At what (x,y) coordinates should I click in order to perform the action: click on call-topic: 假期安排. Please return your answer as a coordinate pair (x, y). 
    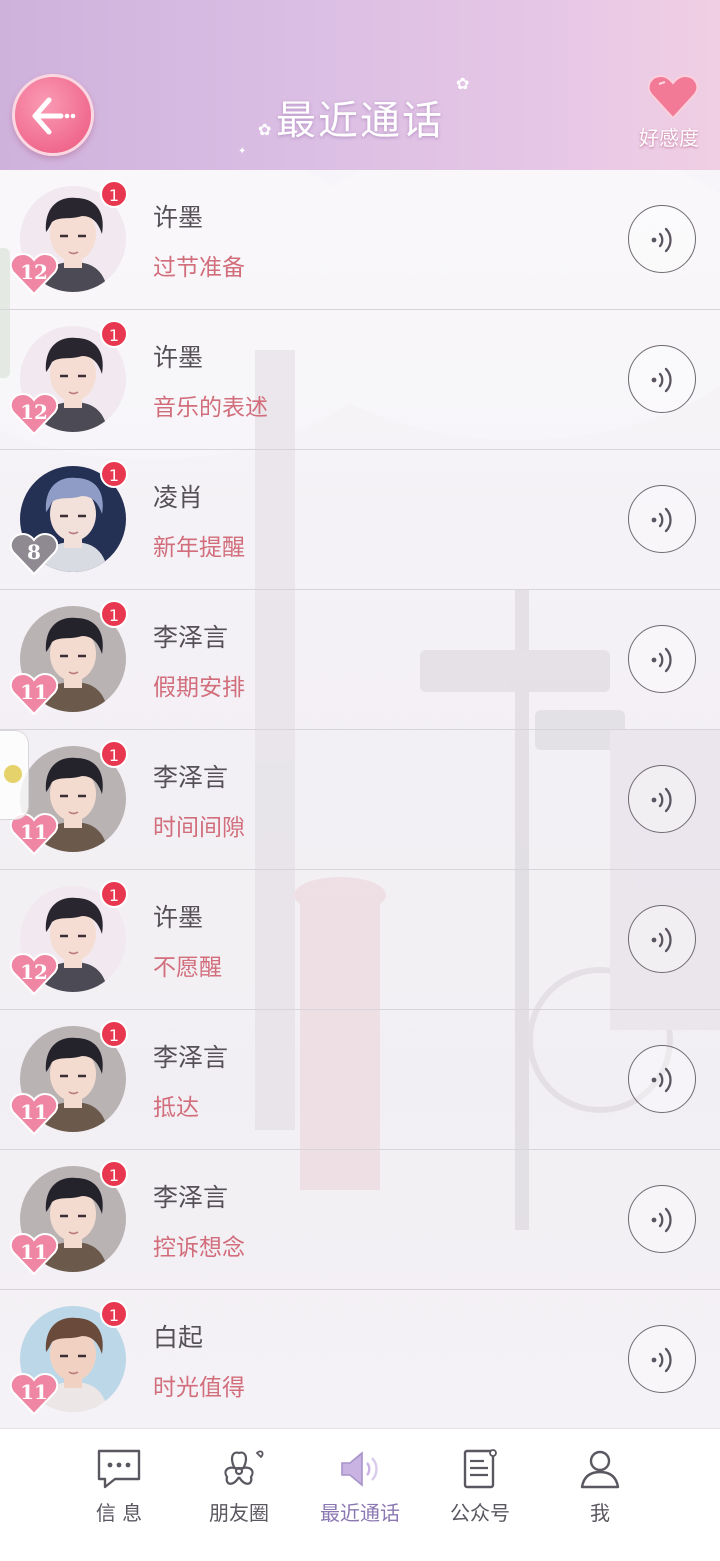
    Looking at the image, I should click on (199, 688).